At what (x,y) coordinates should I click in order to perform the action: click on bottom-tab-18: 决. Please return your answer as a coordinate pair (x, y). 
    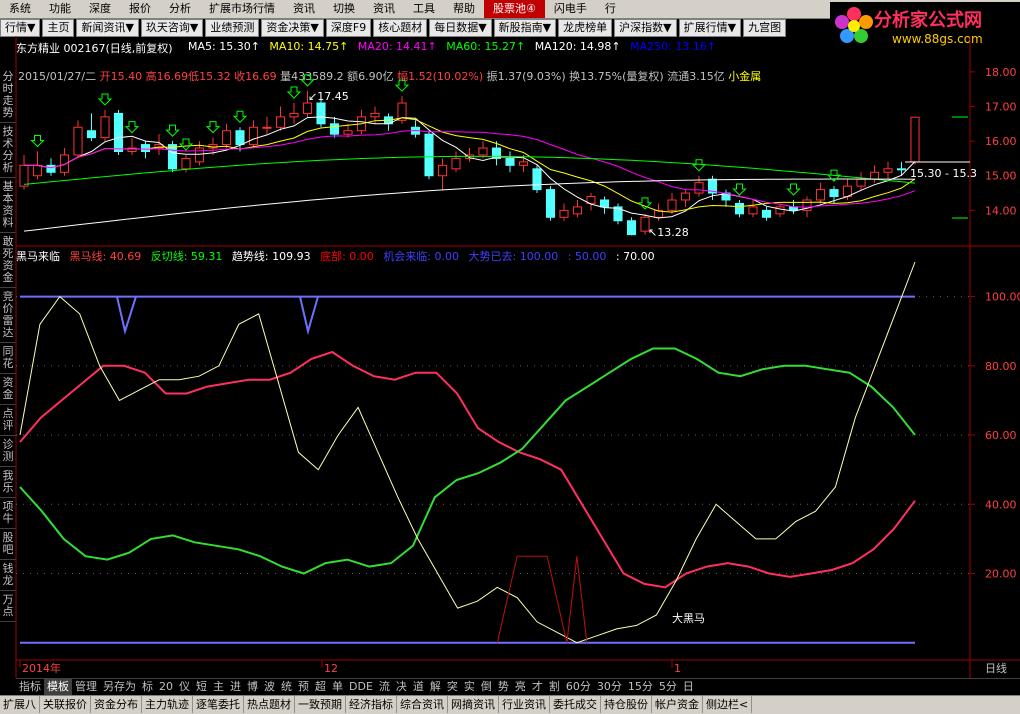
    Looking at the image, I should click on (401, 687).